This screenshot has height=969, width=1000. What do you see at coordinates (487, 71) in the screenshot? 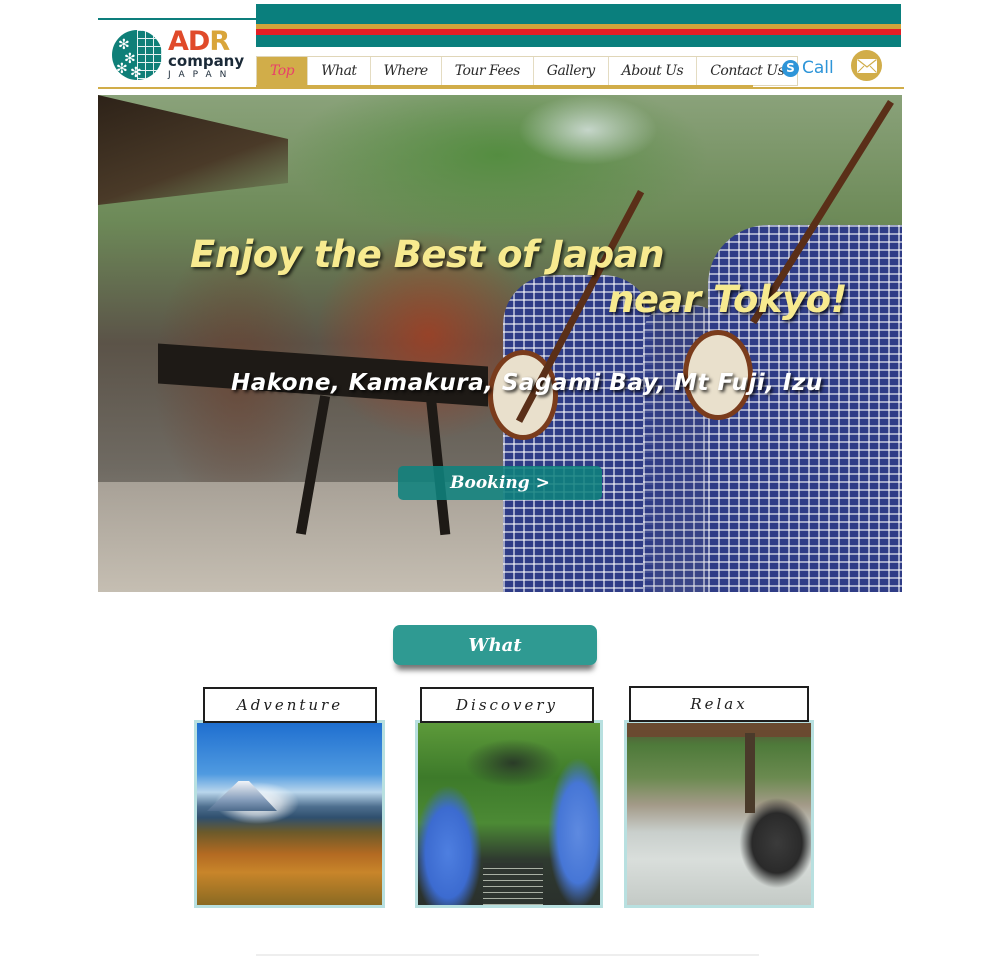
I see `nav-item-tour-fees: Tour Fees` at bounding box center [487, 71].